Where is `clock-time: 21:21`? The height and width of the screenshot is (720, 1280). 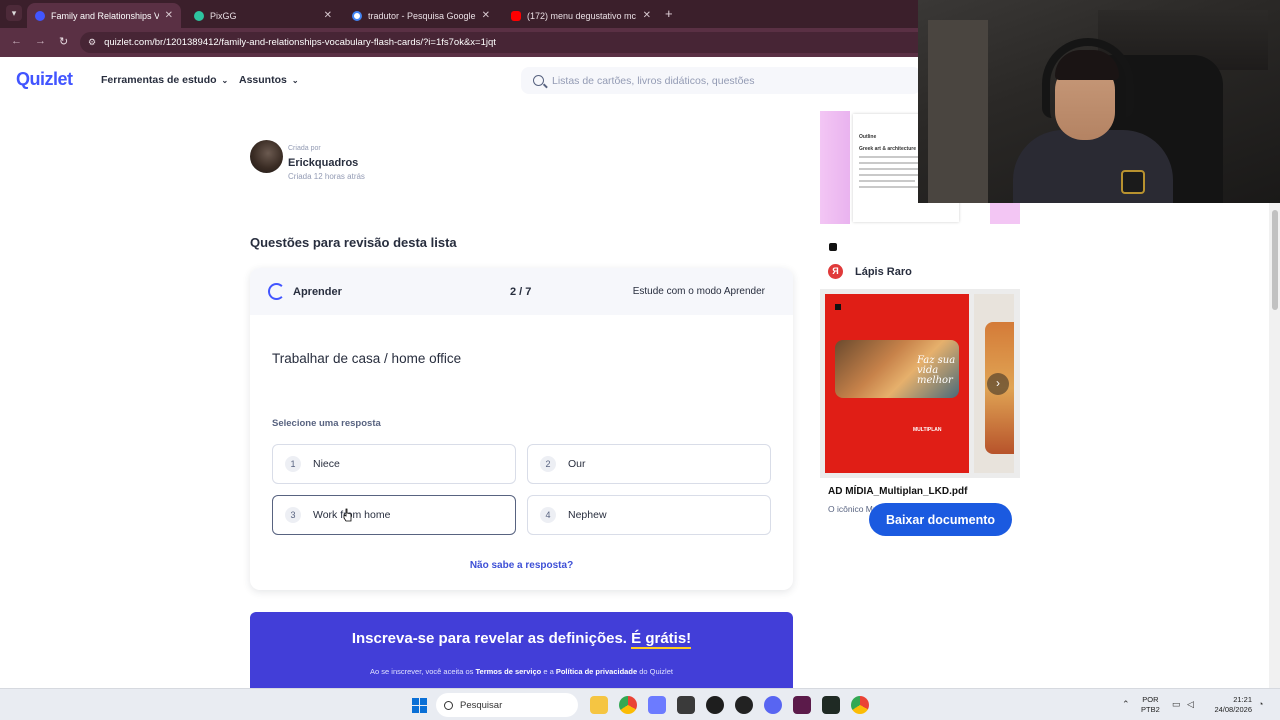
clock-time: 21:21 is located at coordinates (1242, 699).